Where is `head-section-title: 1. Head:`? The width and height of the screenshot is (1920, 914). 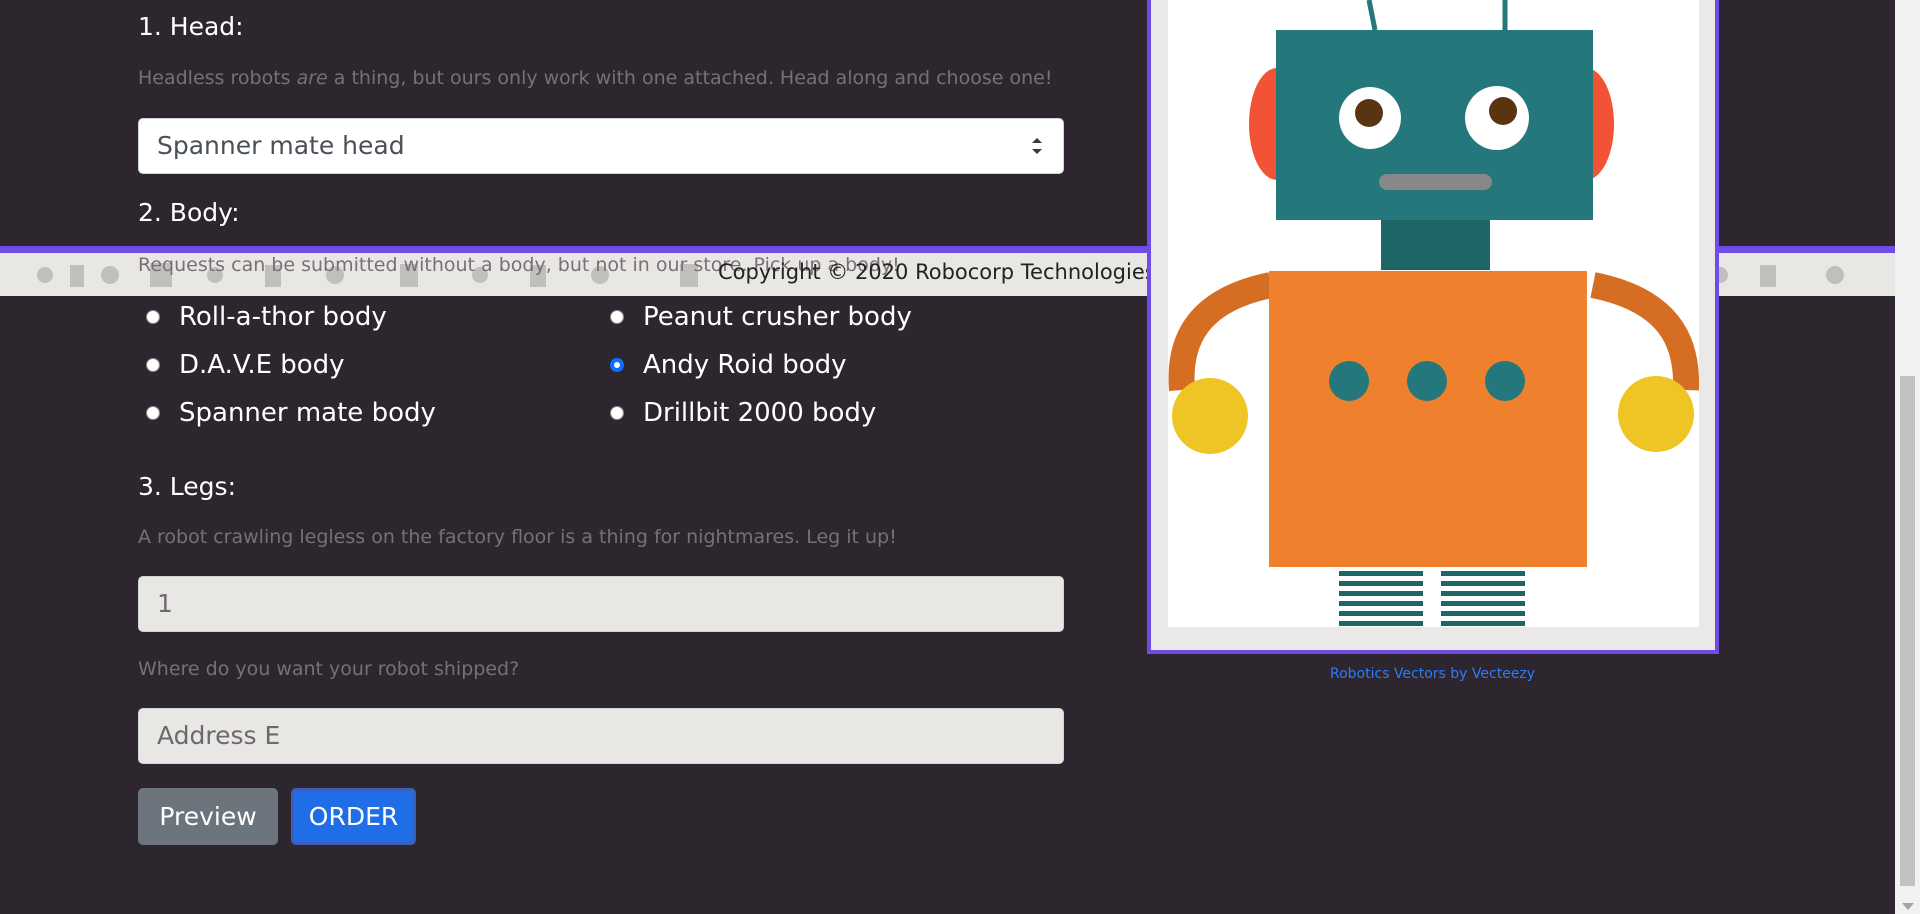
head-section-title: 1. Head: is located at coordinates (191, 26).